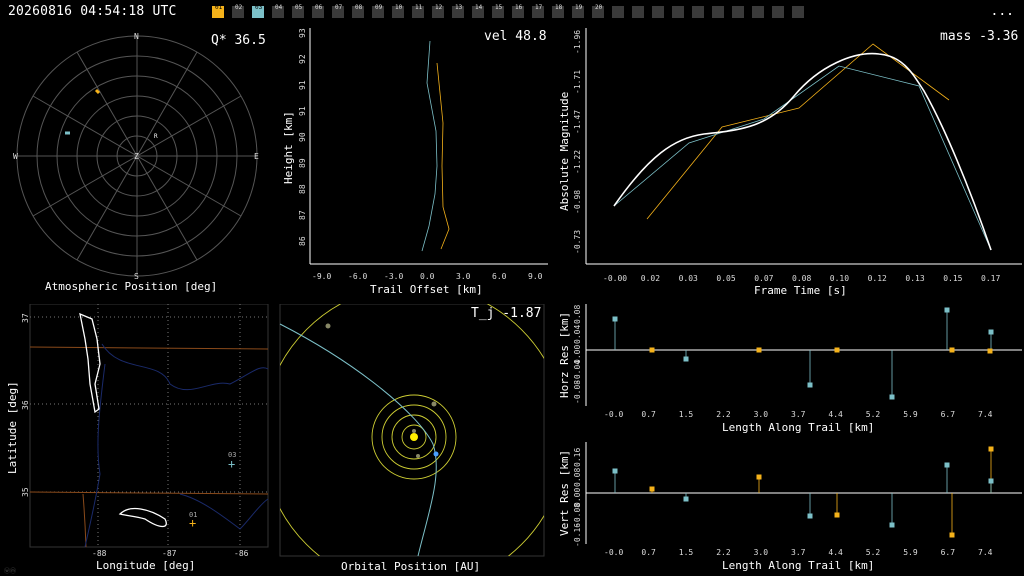  What do you see at coordinates (399, 7) in the screenshot?
I see `station-label: 10` at bounding box center [399, 7].